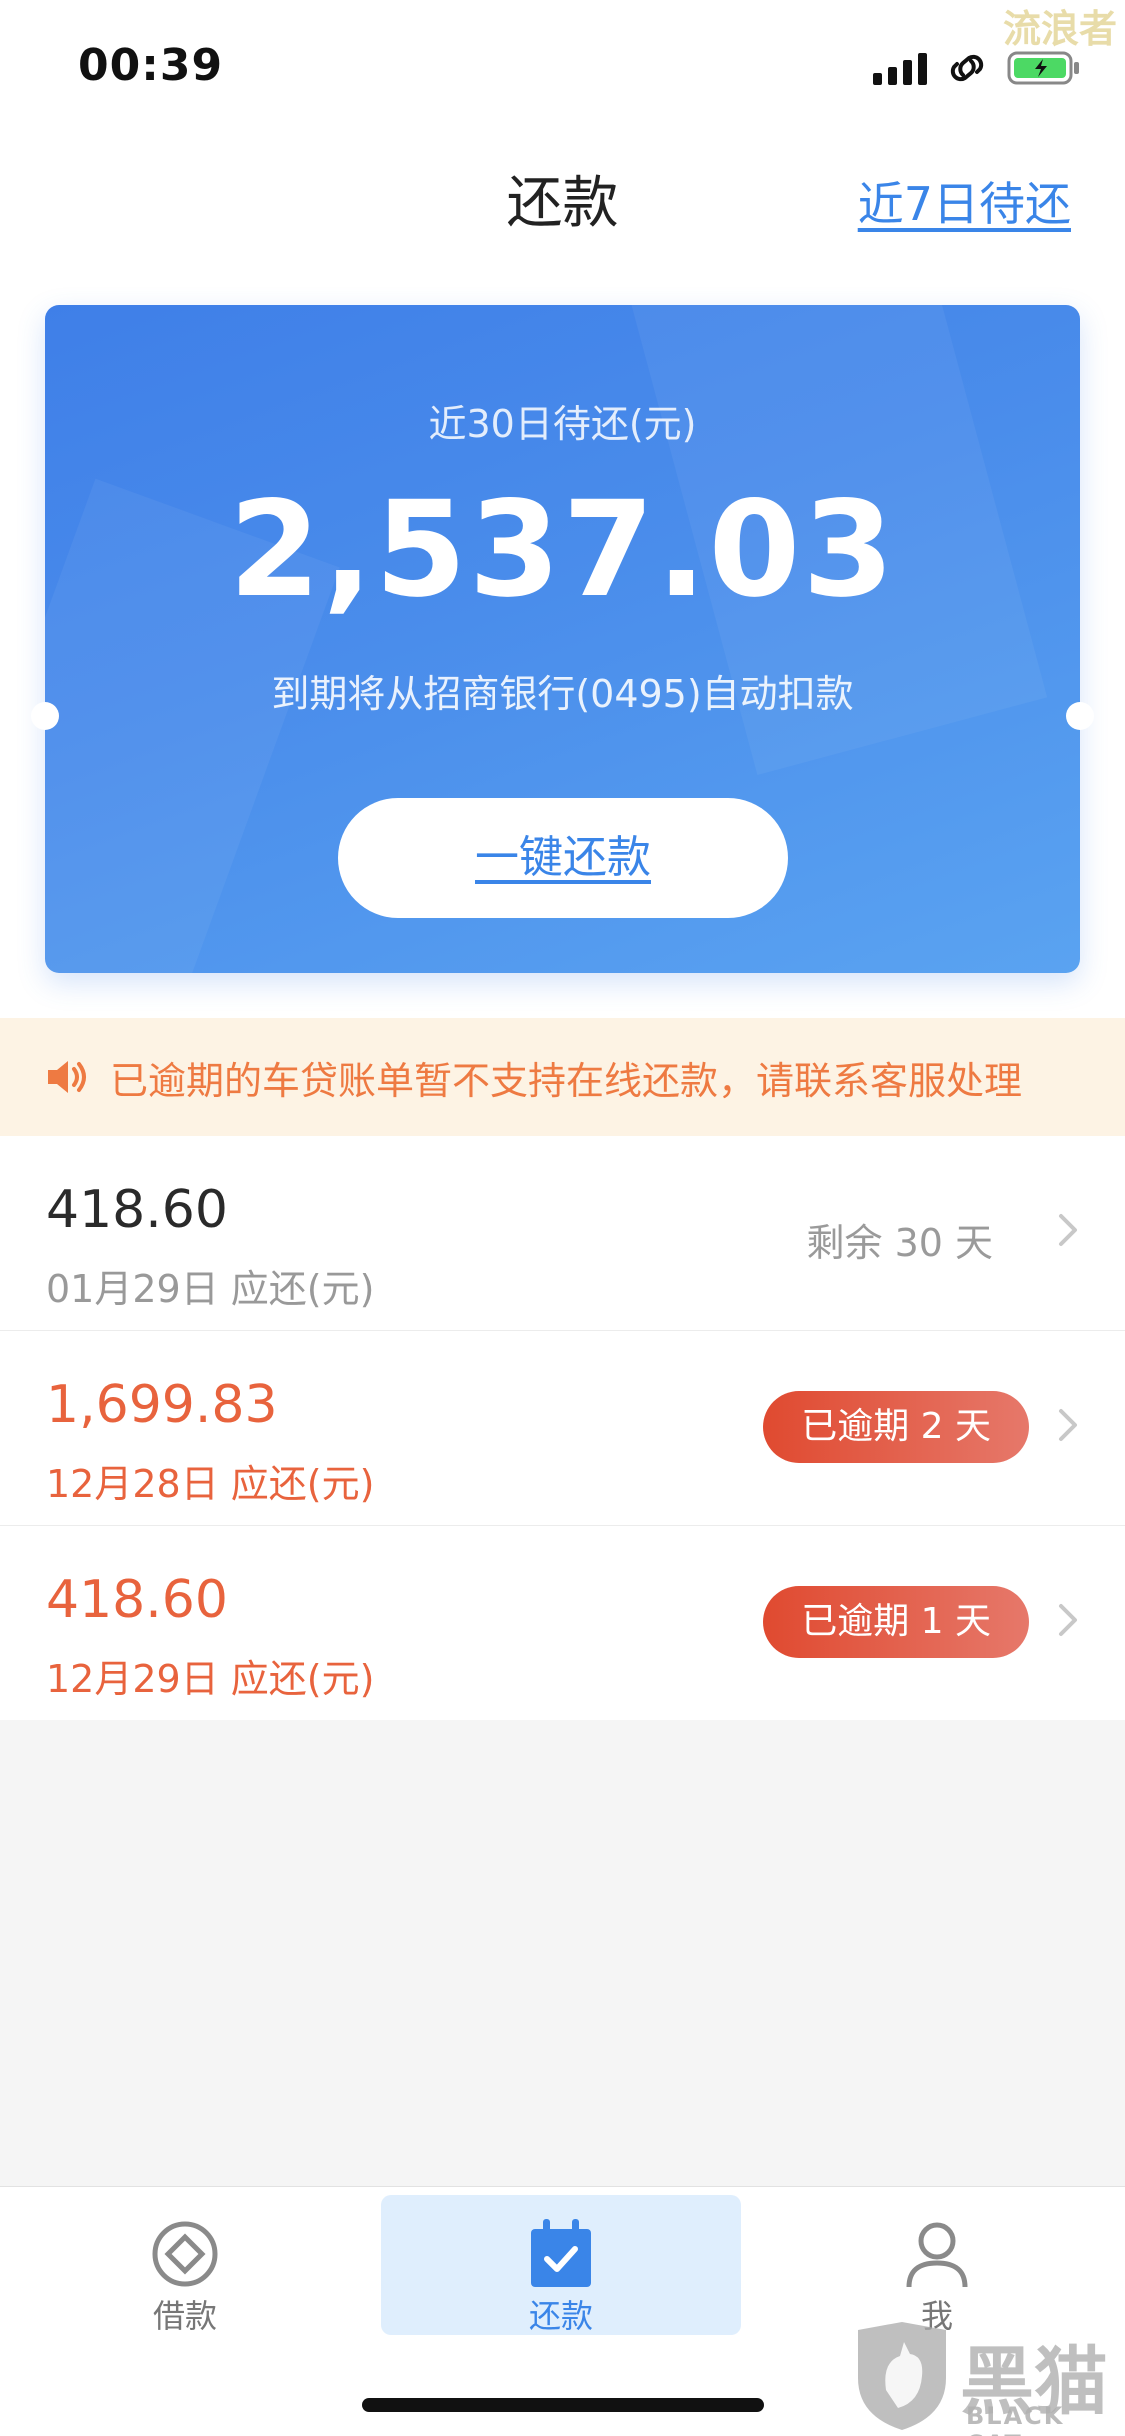 This screenshot has width=1125, height=2436. What do you see at coordinates (210, 1289) in the screenshot?
I see `bill-due-date: 01月29日 应还(元)` at bounding box center [210, 1289].